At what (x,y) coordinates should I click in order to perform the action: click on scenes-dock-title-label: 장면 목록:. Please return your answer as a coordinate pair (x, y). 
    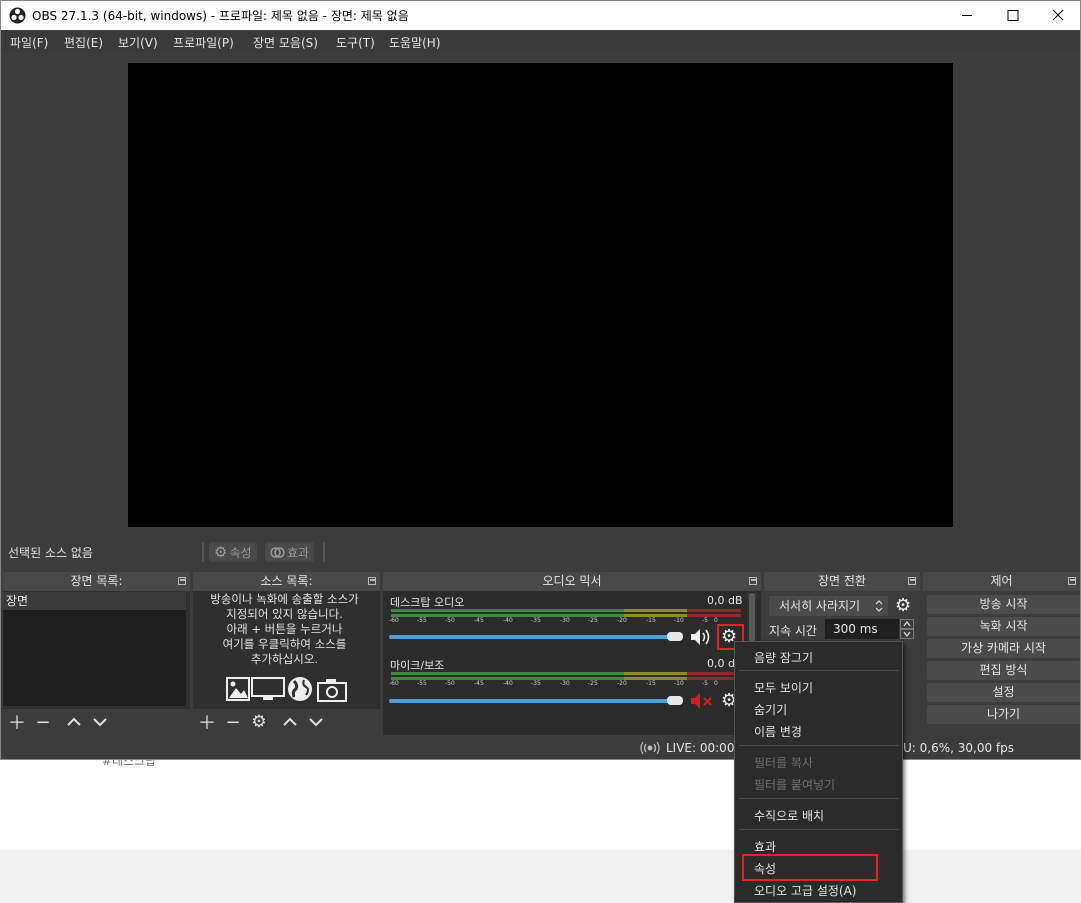
    Looking at the image, I should click on (96, 581).